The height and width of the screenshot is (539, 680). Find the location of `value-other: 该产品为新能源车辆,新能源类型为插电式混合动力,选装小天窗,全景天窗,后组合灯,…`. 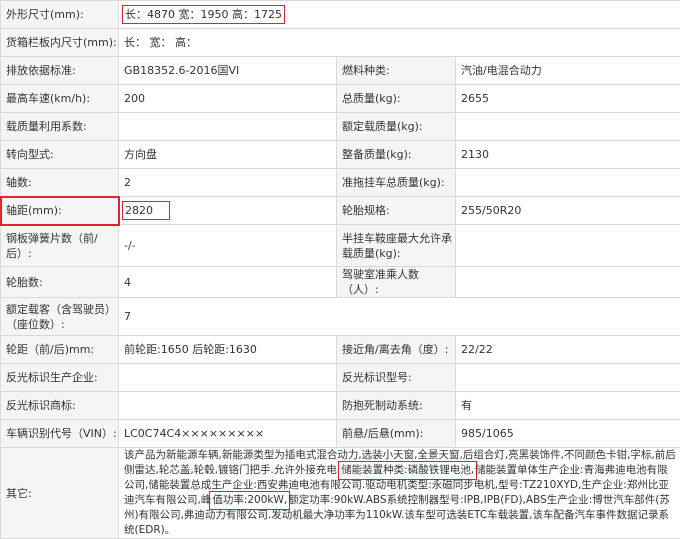

value-other: 该产品为新能源车辆,新能源类型为插电式混合动力,选装小天窗,全景天窗,后组合灯,… is located at coordinates (399, 493).